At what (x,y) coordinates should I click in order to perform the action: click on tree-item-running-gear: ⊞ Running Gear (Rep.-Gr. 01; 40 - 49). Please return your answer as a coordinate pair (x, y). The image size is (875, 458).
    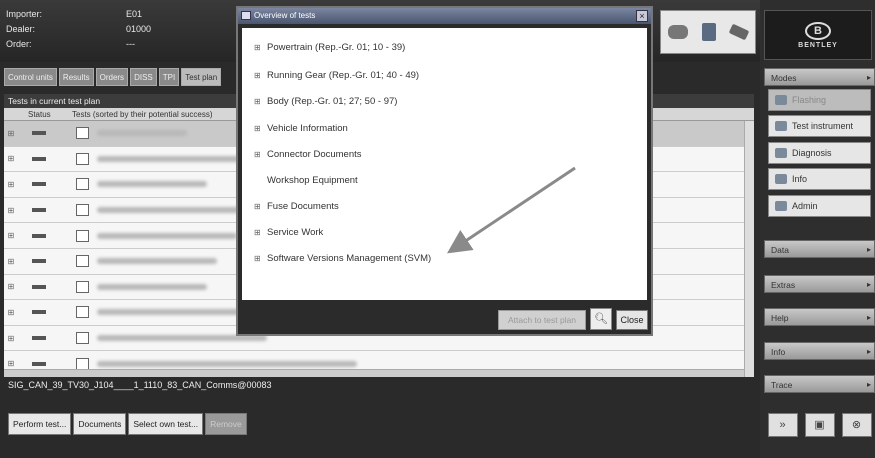
    Looking at the image, I should click on (336, 75).